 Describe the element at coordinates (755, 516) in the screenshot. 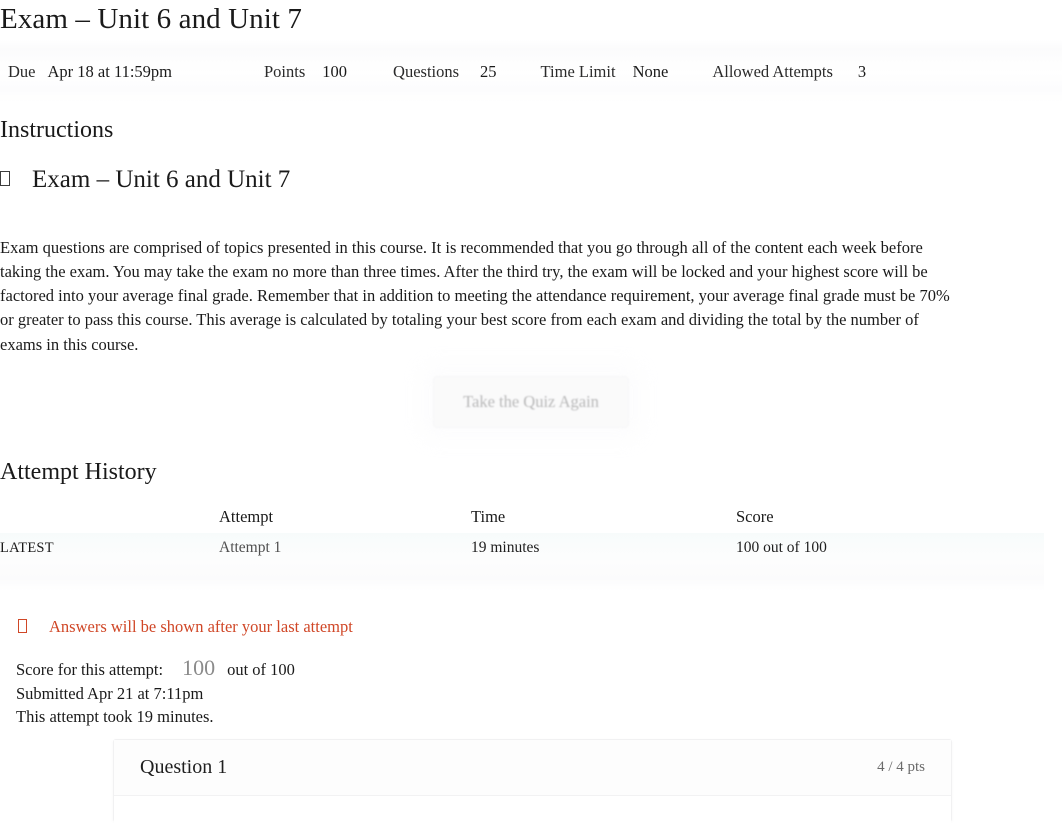

I see `column-header-score: Score` at that location.